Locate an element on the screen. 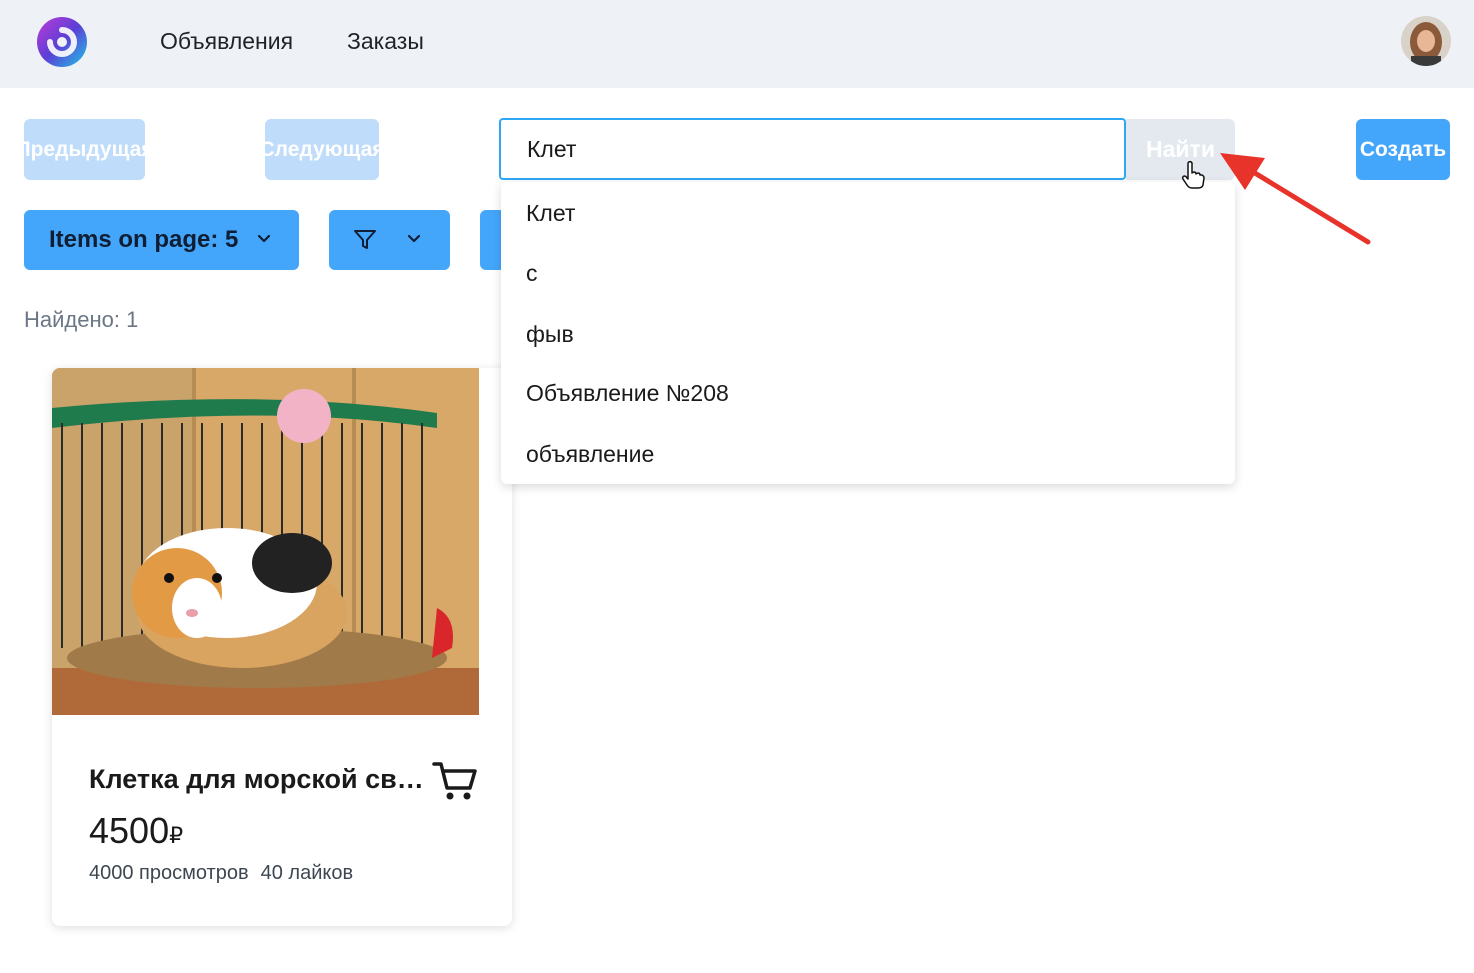 This screenshot has height=973, width=1474. likes-count: 40 лайков is located at coordinates (307, 873).